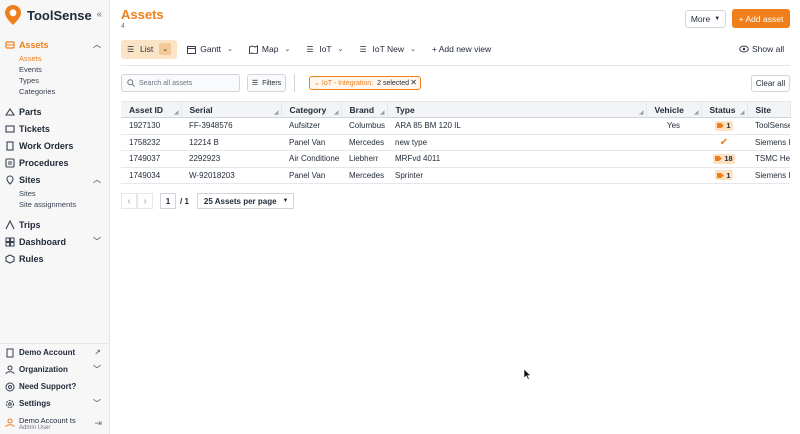 This screenshot has width=800, height=434. Describe the element at coordinates (387, 49) in the screenshot. I see `tab-iot-new: ☰ IoT New ⌄` at that location.